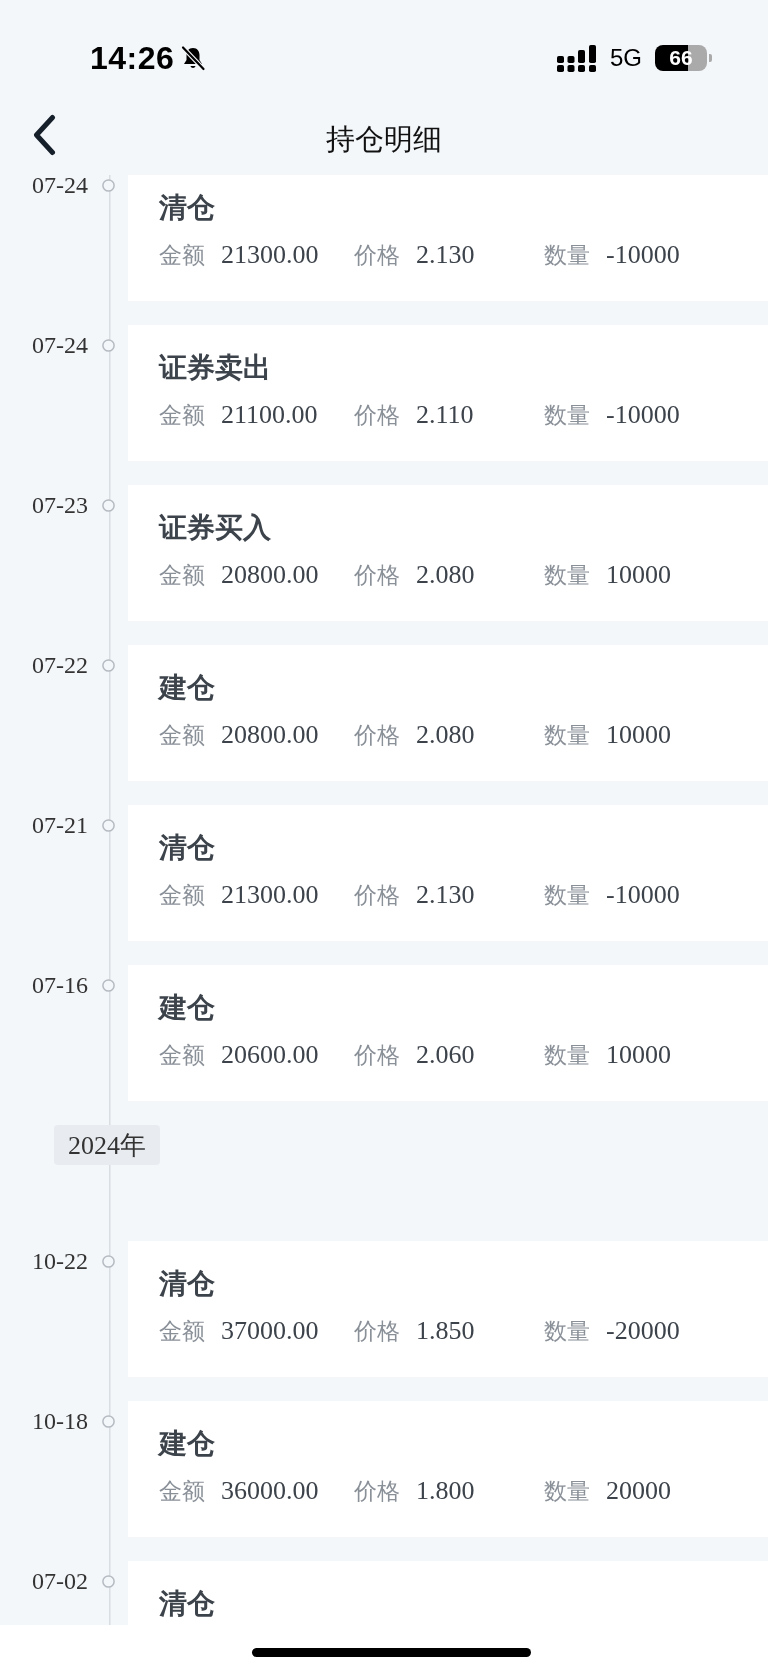 Image resolution: width=768 pixels, height=1669 pixels. Describe the element at coordinates (269, 415) in the screenshot. I see `field-value: 21100.00` at that location.